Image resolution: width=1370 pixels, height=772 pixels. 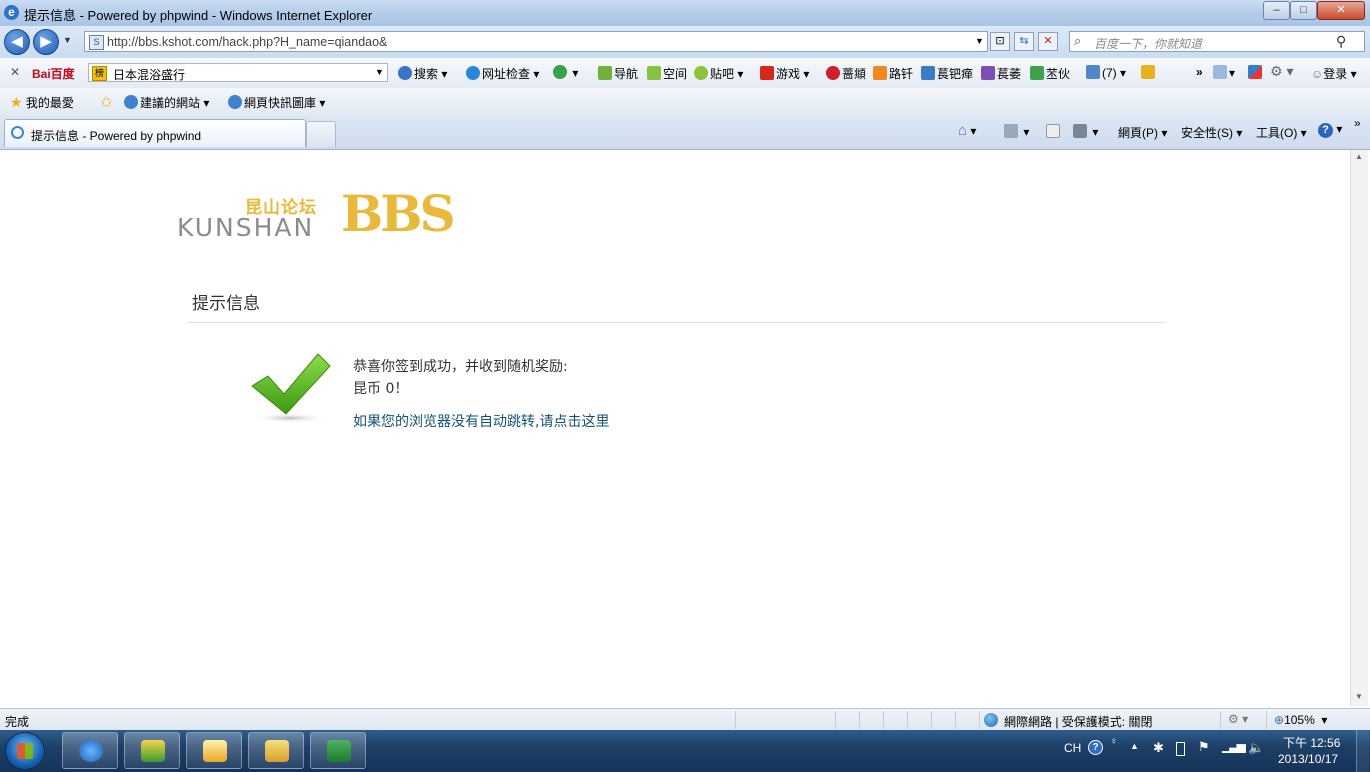 What do you see at coordinates (1341, 41) in the screenshot?
I see `search-go-icon: ⚲` at bounding box center [1341, 41].